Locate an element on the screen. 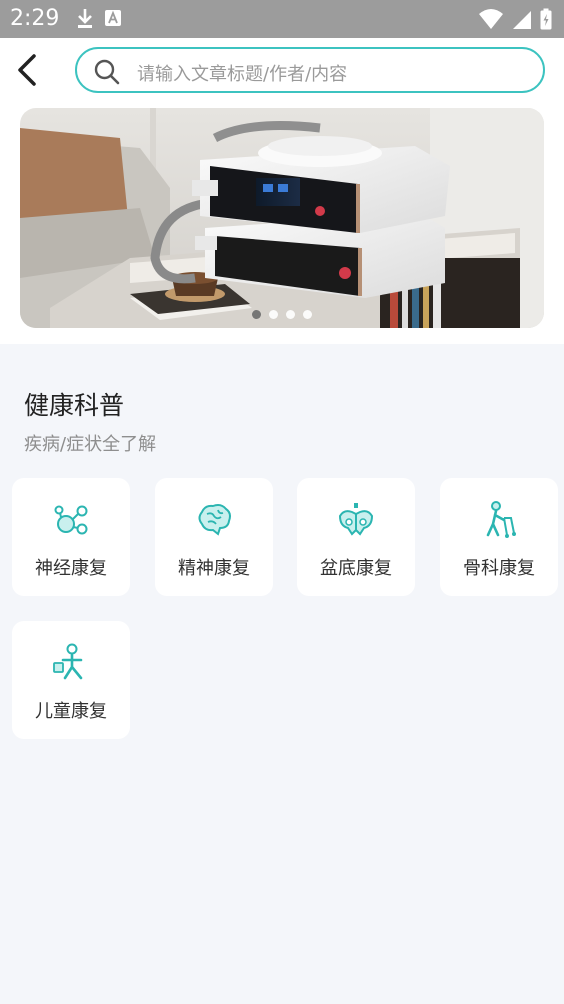 The width and height of the screenshot is (564, 1004). wifi-icon is located at coordinates (491, 19).